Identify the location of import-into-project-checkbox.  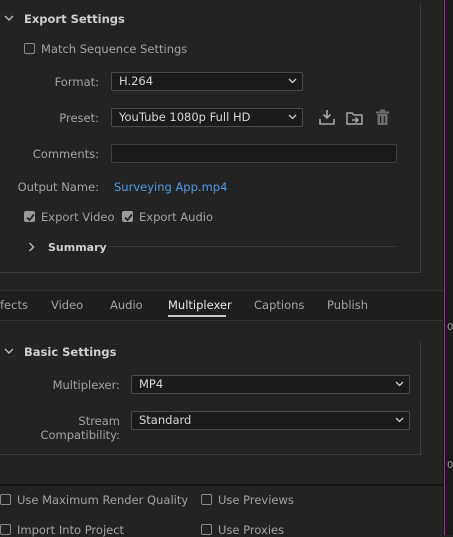
(5, 529).